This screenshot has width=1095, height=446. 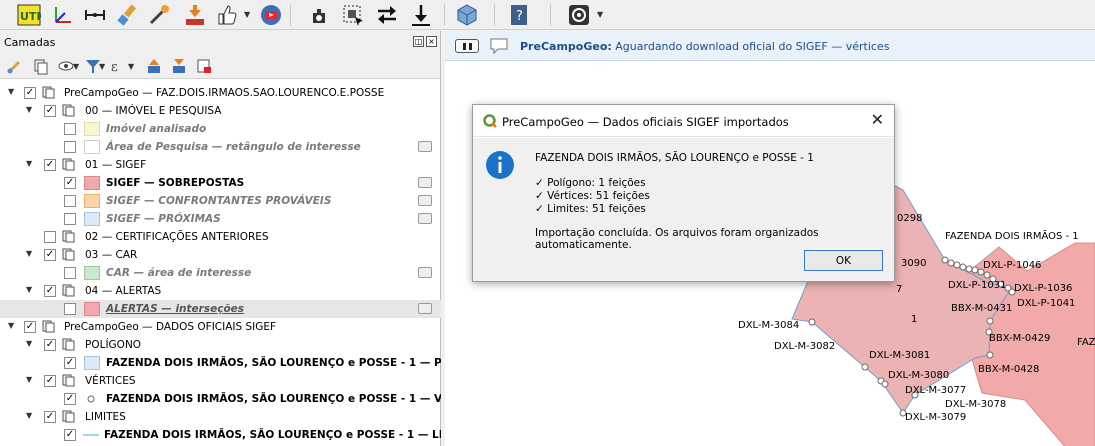 What do you see at coordinates (63, 15) in the screenshot?
I see `axes-icon` at bounding box center [63, 15].